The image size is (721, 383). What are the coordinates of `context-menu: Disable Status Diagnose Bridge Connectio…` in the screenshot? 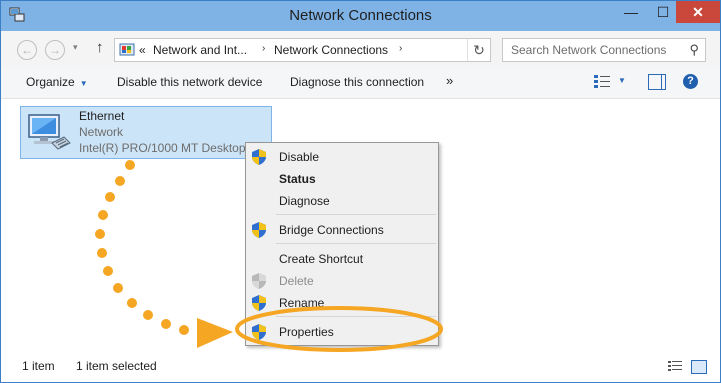 It's located at (342, 244).